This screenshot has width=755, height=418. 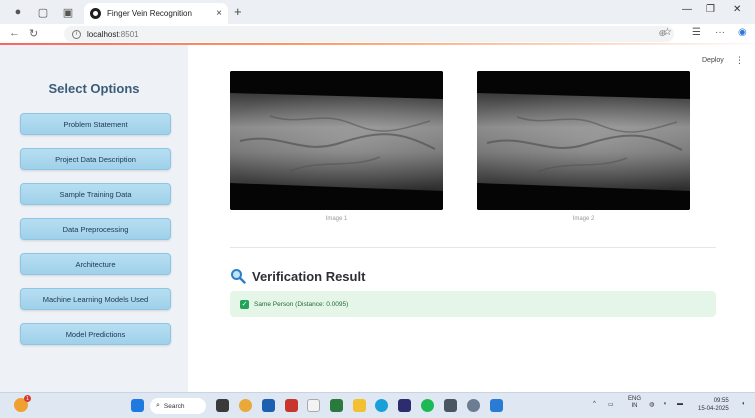 What do you see at coordinates (473, 304) in the screenshot?
I see `success-alert: ✓ Same Person (Distance: 0.0095)` at bounding box center [473, 304].